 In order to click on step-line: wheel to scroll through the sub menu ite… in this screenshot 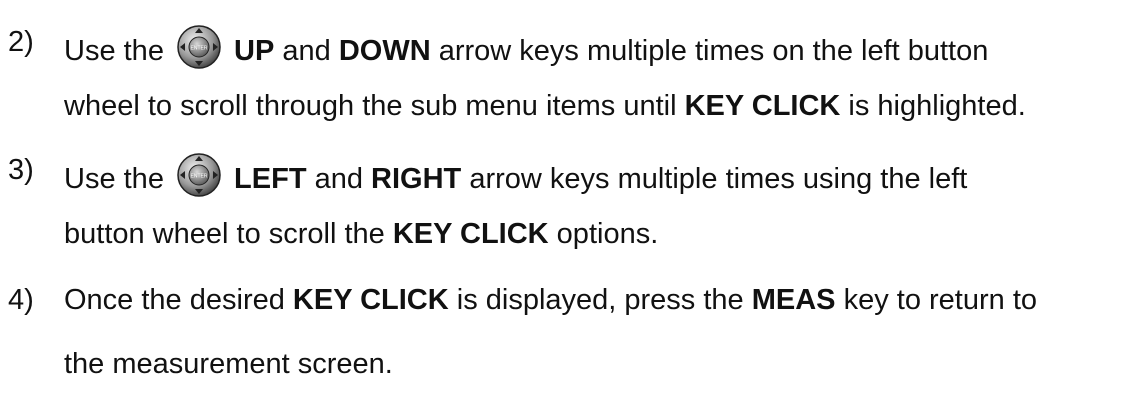, I will do `click(545, 106)`.